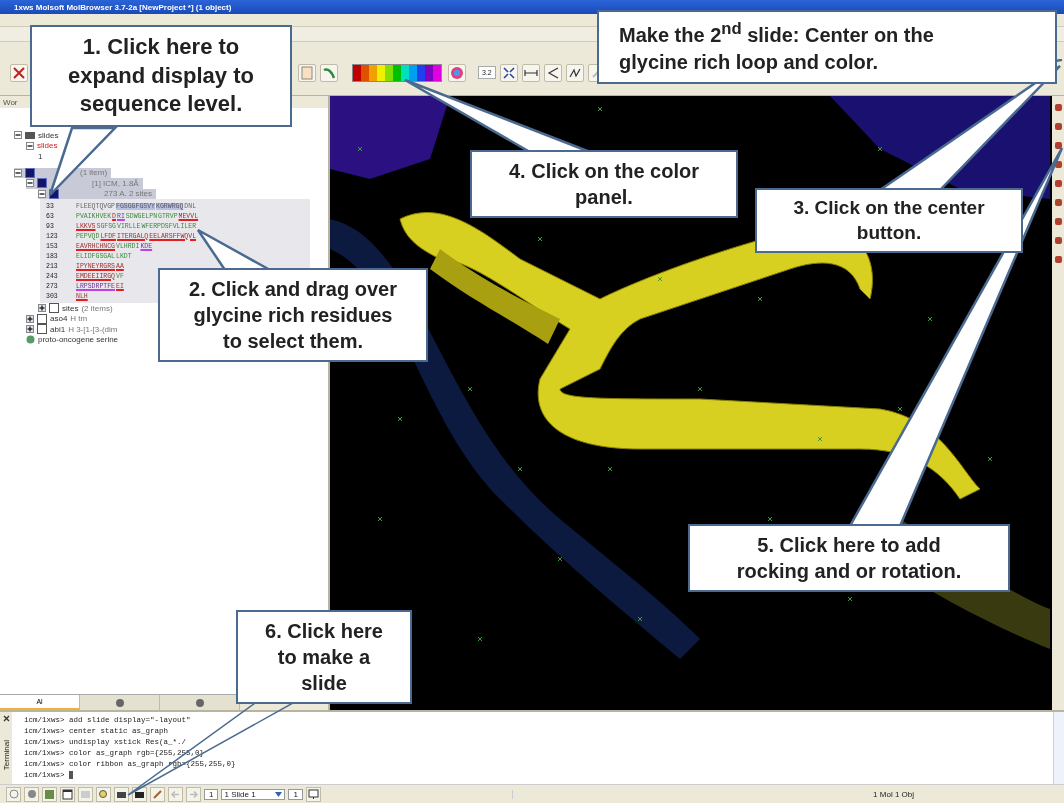  What do you see at coordinates (889, 221) in the screenshot?
I see `callout-tooltip: 3. Click on the center button.` at bounding box center [889, 221].